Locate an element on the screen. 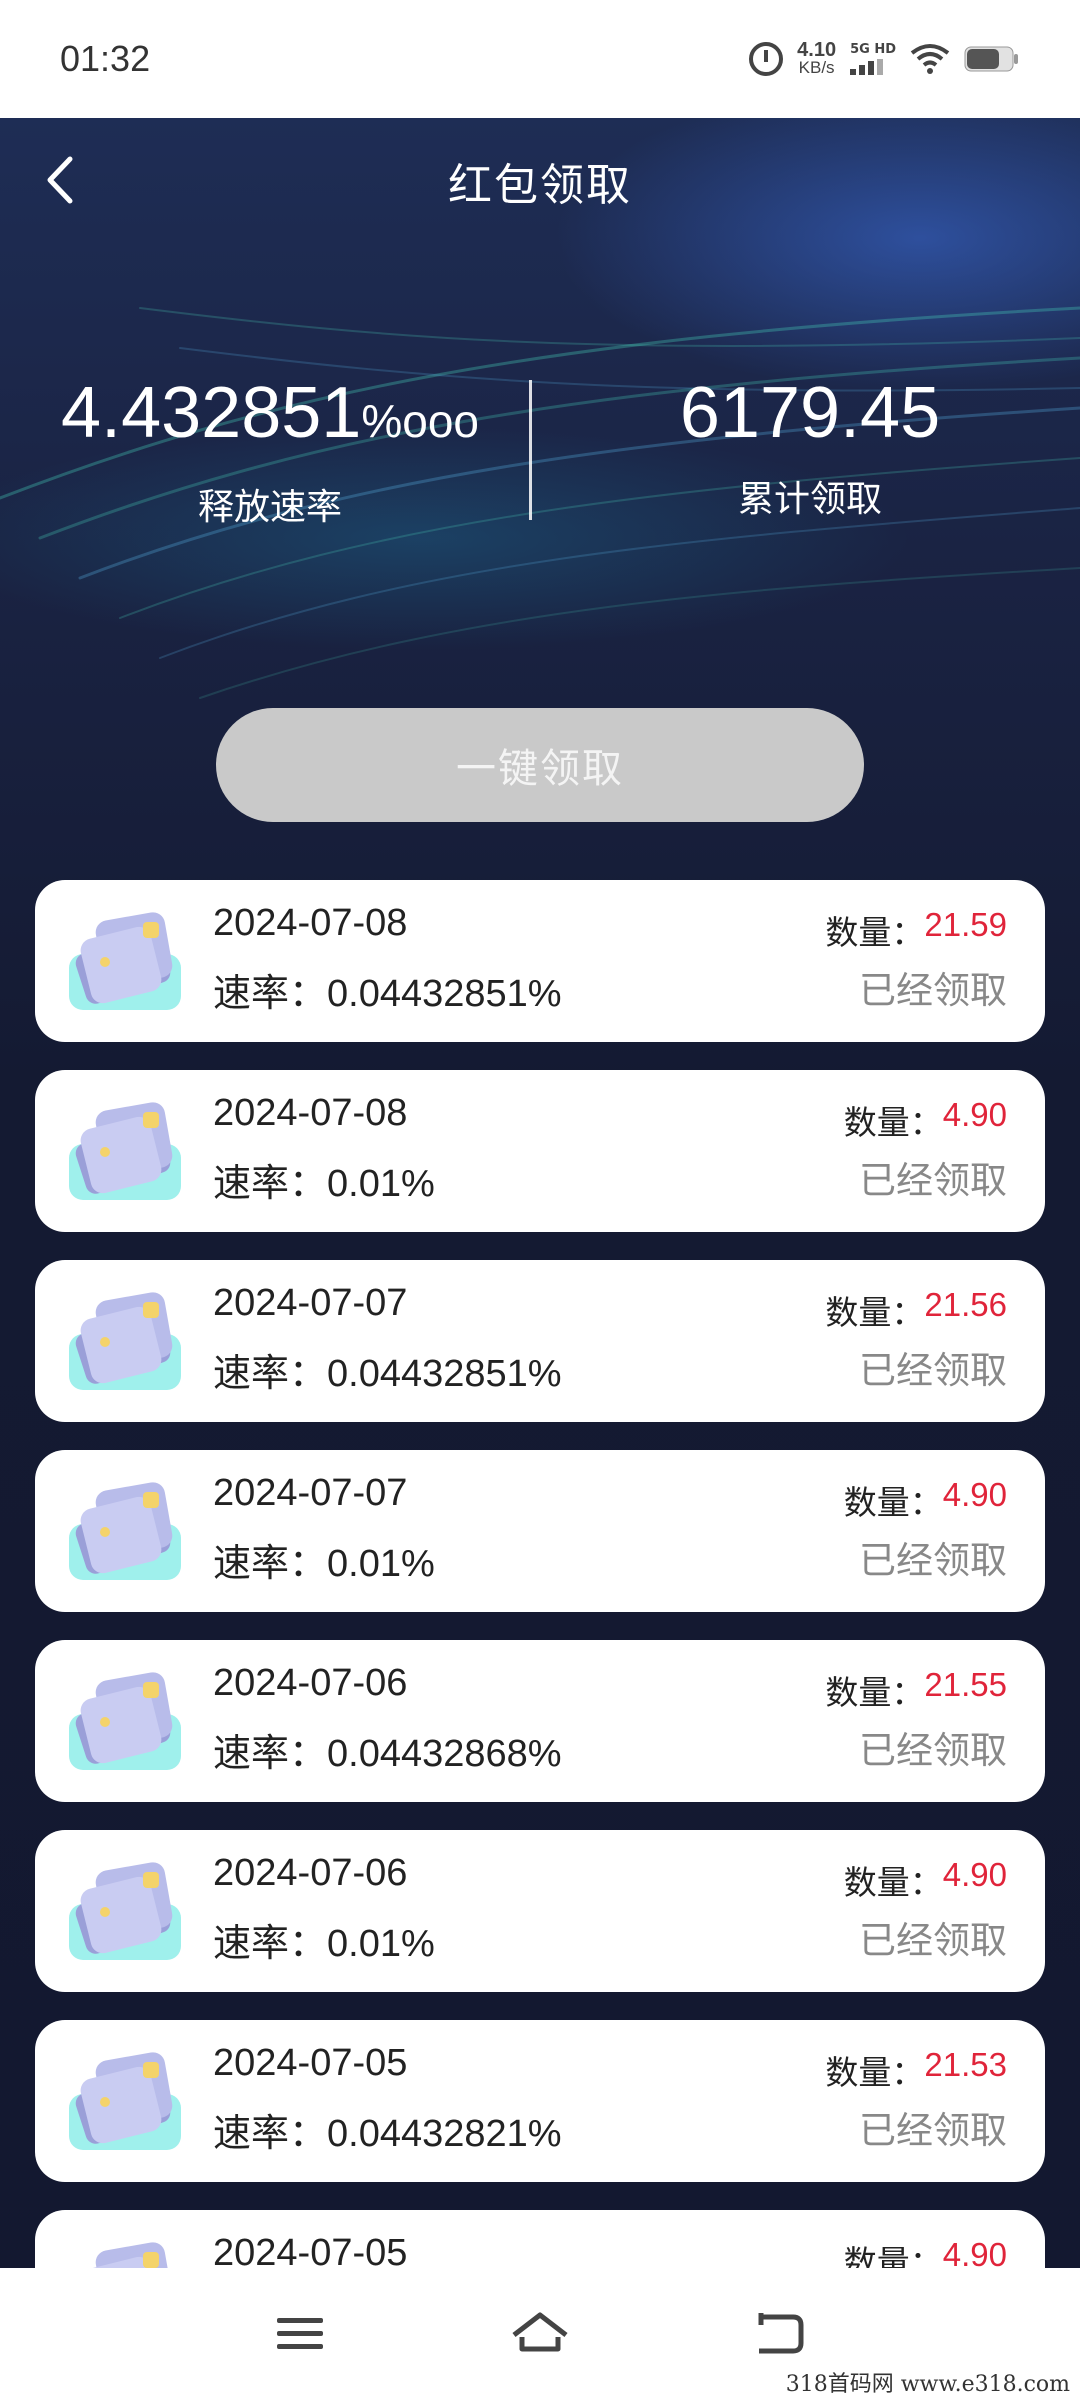 The image size is (1080, 2400). back-nav-button is located at coordinates (780, 2334).